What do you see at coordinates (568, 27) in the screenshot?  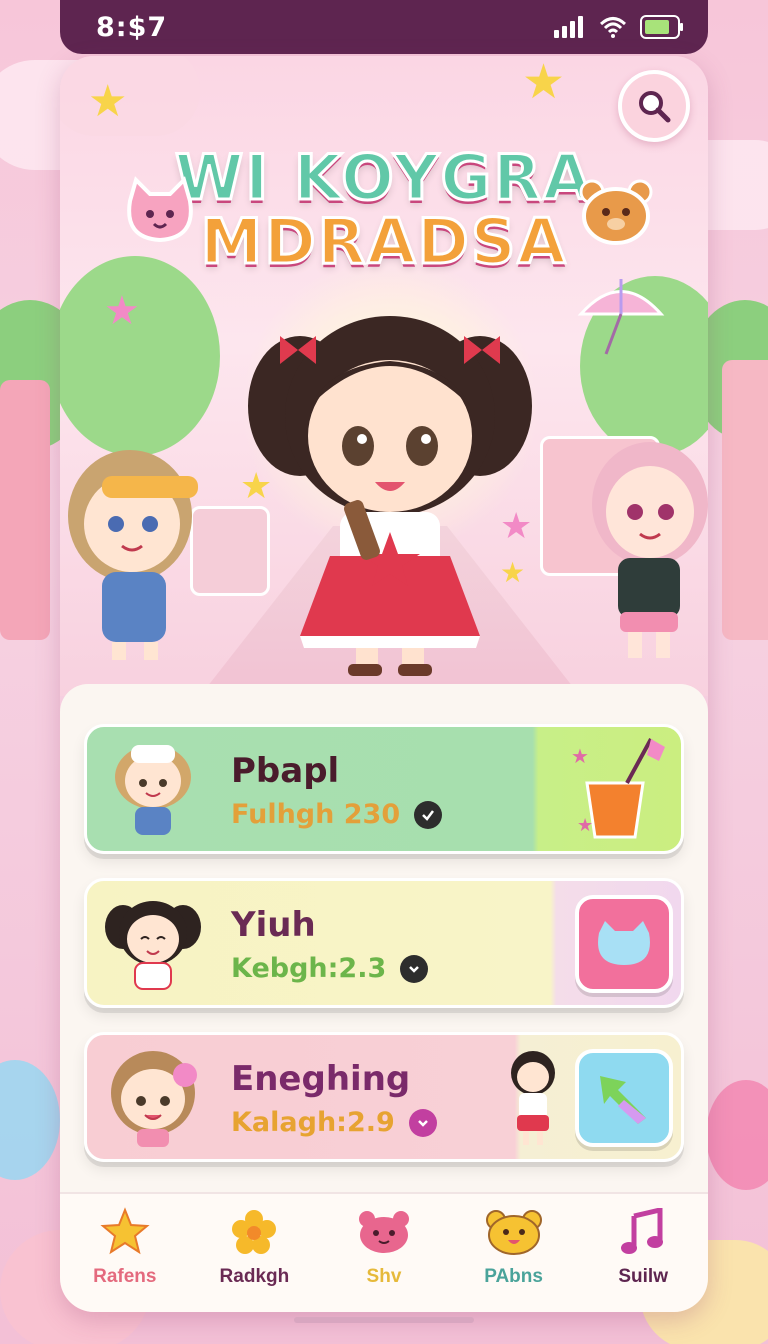 I see `signal-icon` at bounding box center [568, 27].